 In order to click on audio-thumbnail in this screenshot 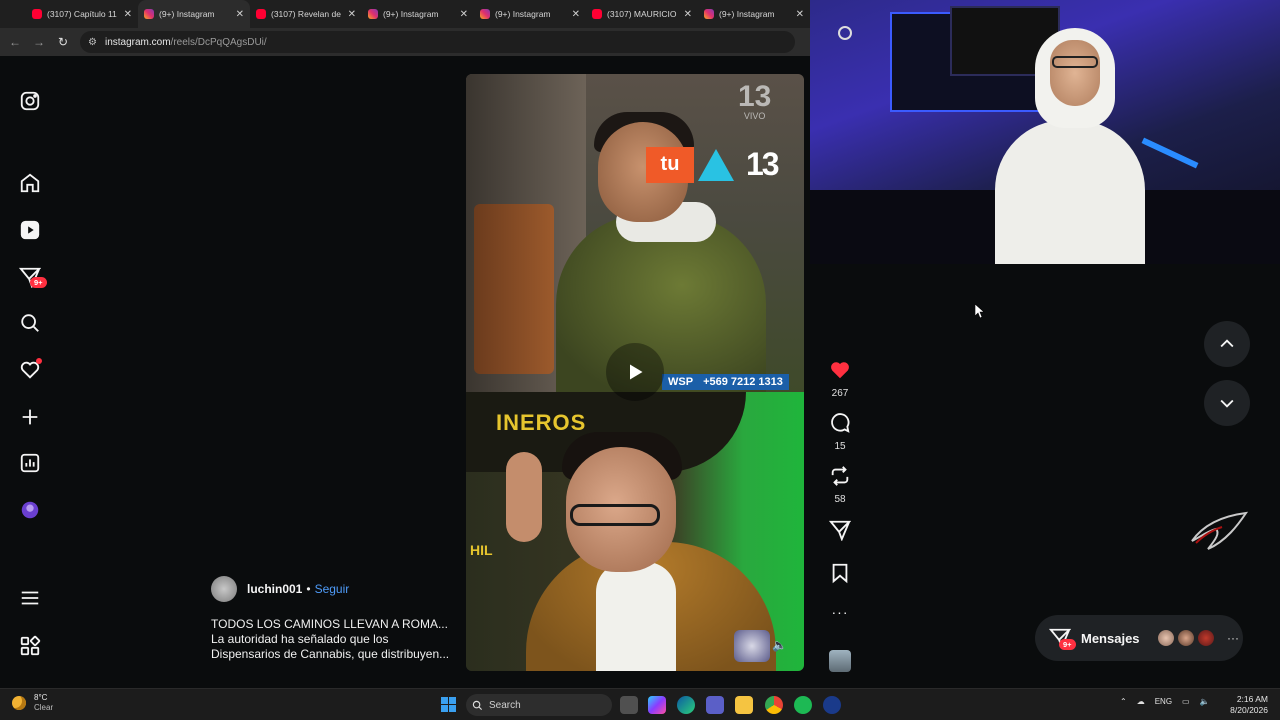, I will do `click(840, 661)`.